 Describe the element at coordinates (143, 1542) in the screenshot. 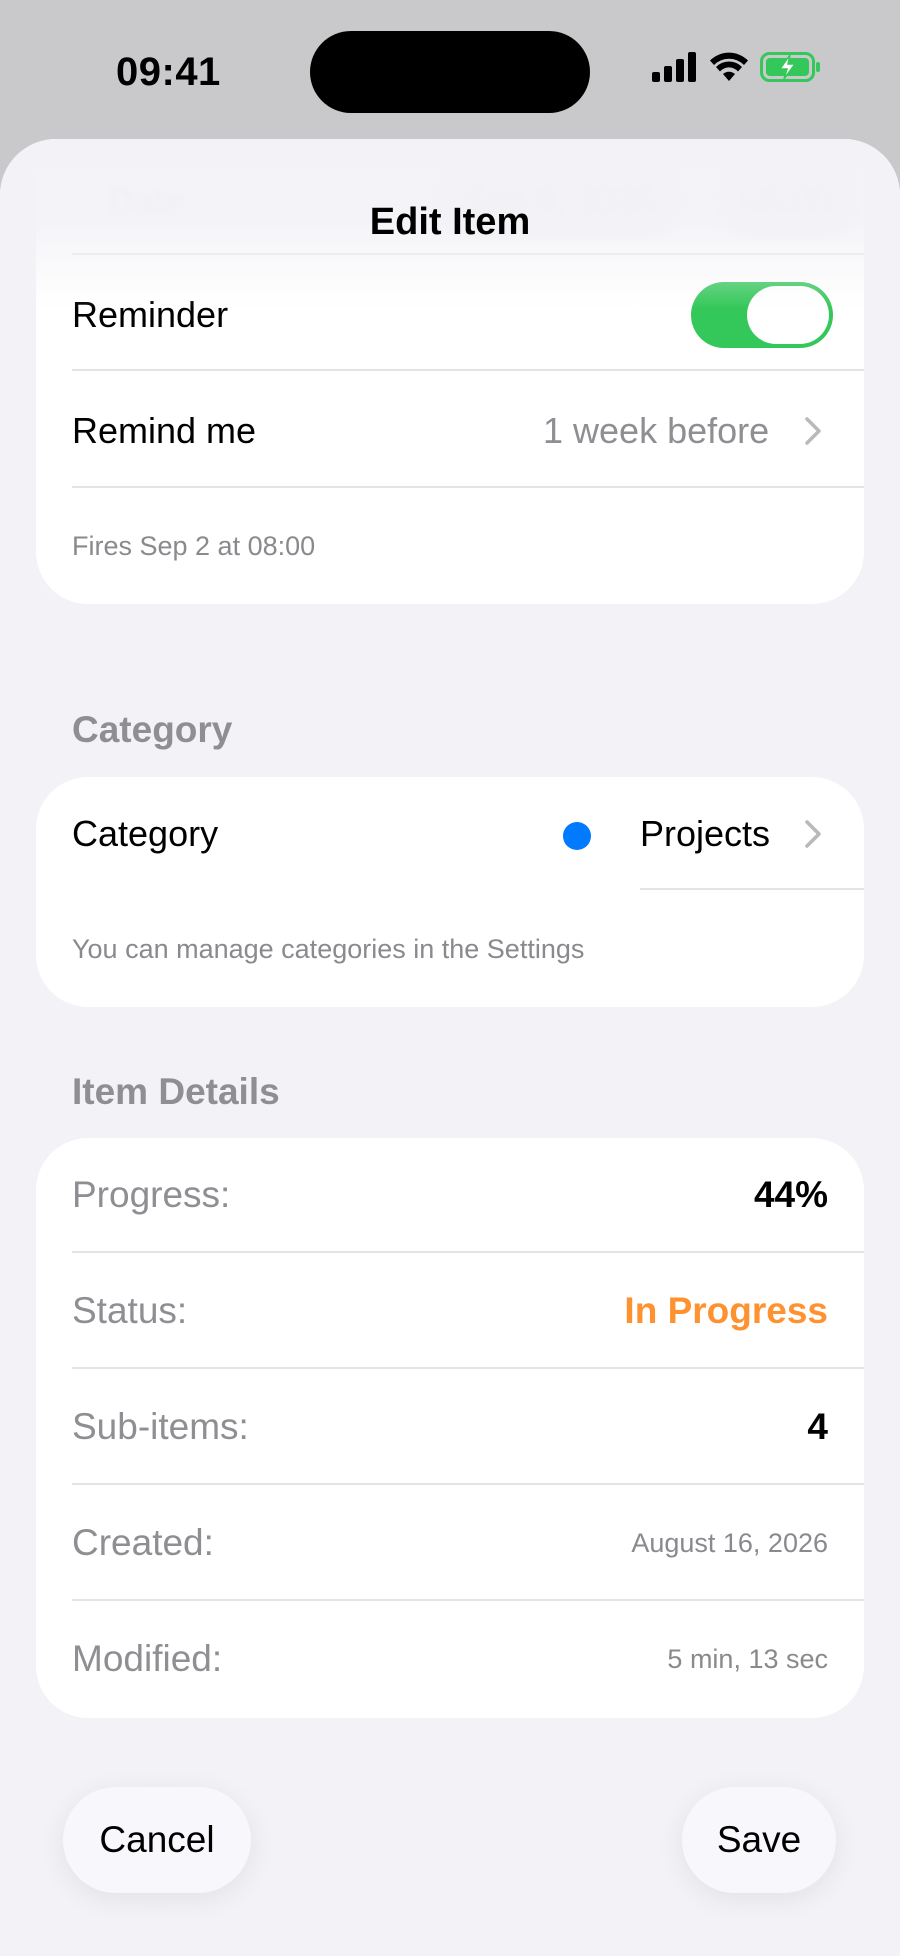

I see `created-label: Created:` at that location.